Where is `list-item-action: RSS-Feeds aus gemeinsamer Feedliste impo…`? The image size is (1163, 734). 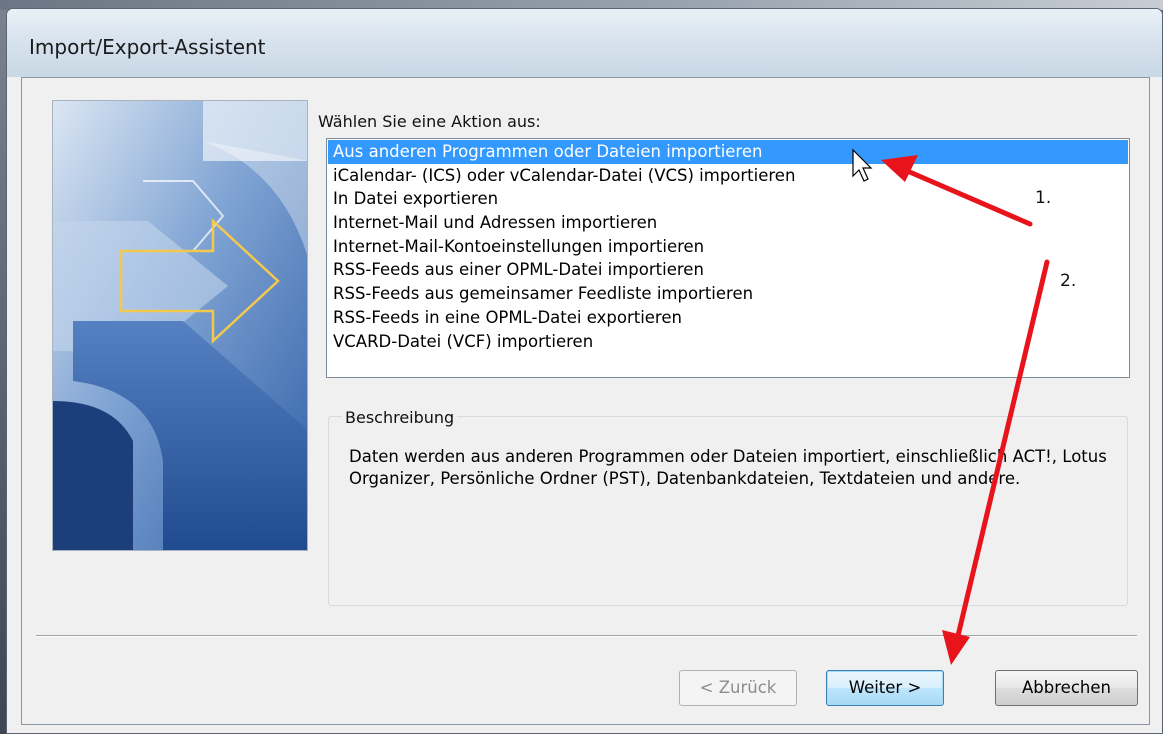 list-item-action: RSS-Feeds aus gemeinsamer Feedliste impo… is located at coordinates (728, 294).